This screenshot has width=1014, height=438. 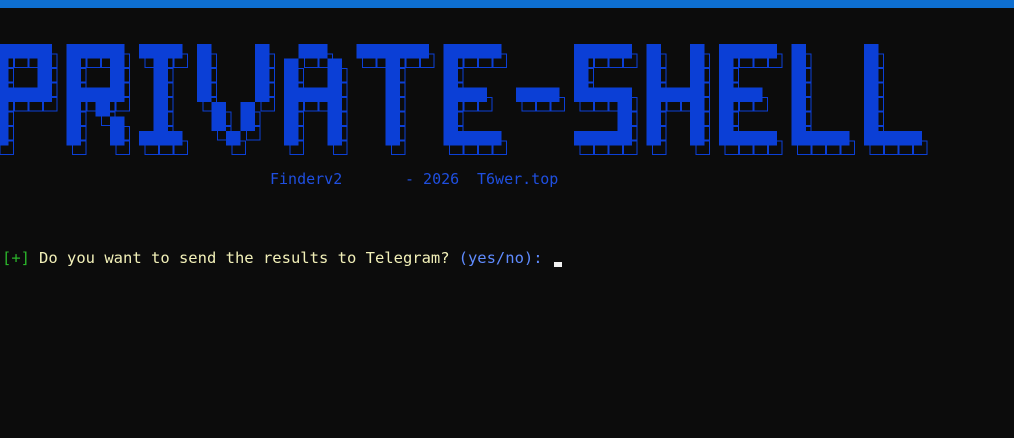 I want to click on prompt-options: (yes/no):, so click(x=500, y=258).